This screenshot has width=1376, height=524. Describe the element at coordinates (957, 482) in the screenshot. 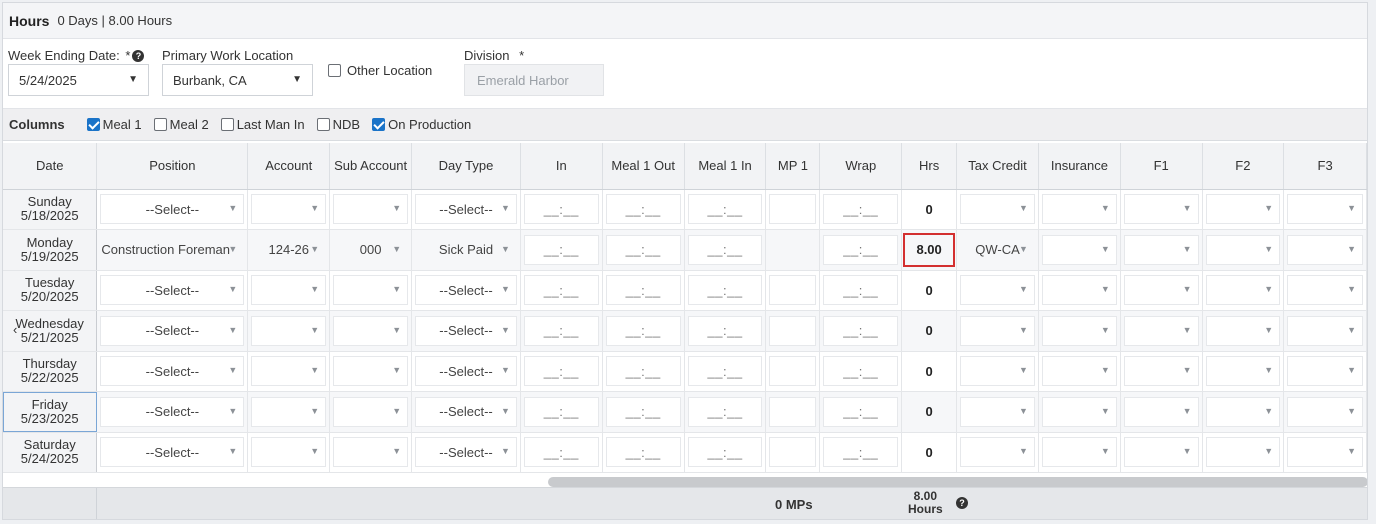

I see `horizontal-scrollbar` at that location.